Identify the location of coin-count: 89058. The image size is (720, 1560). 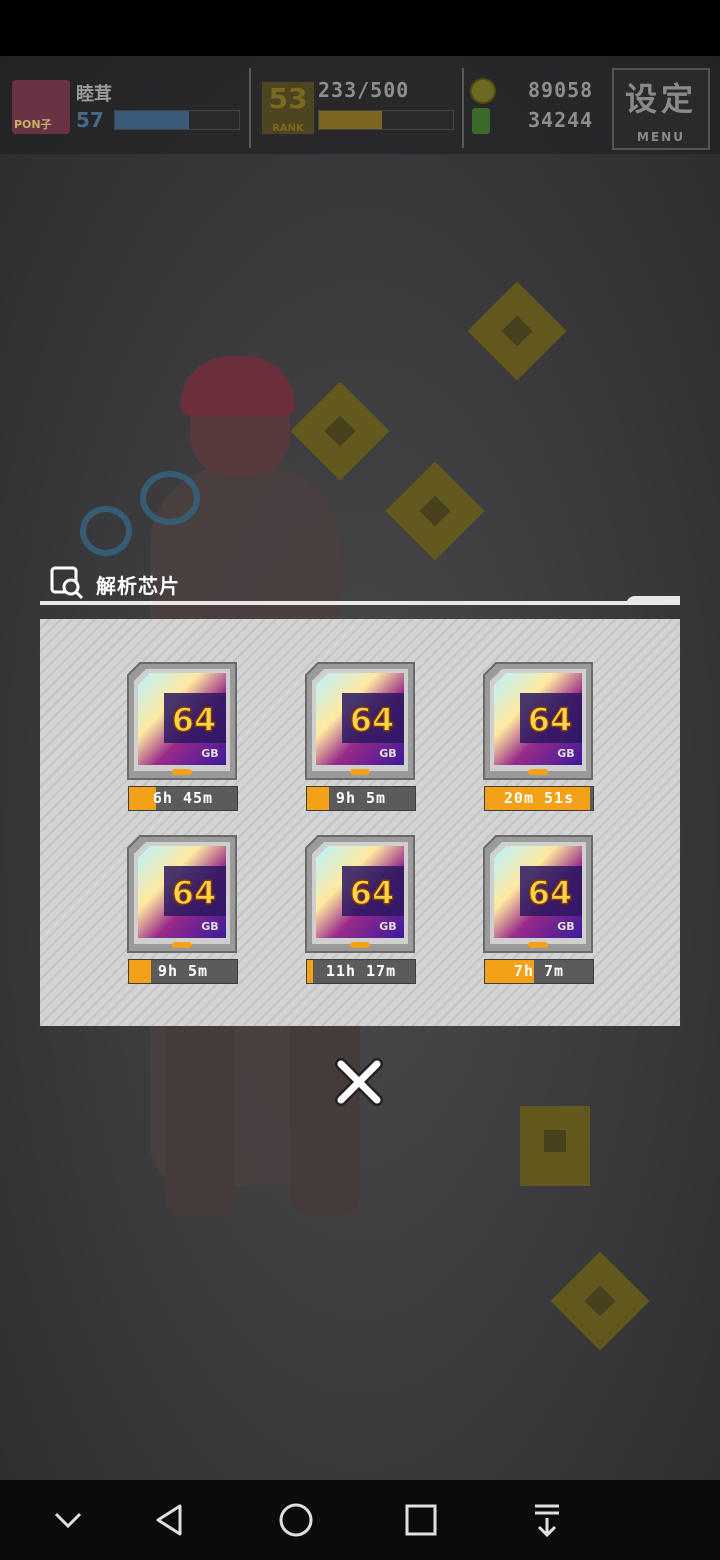
(561, 90).